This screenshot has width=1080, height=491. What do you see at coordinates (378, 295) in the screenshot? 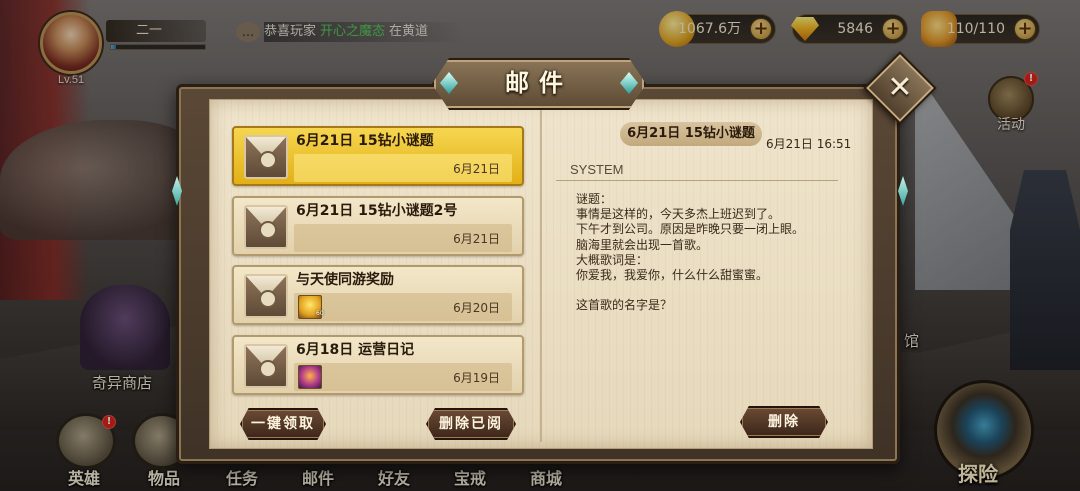
I see `mail-item: 与天使同游奖励 60 6月20日` at bounding box center [378, 295].